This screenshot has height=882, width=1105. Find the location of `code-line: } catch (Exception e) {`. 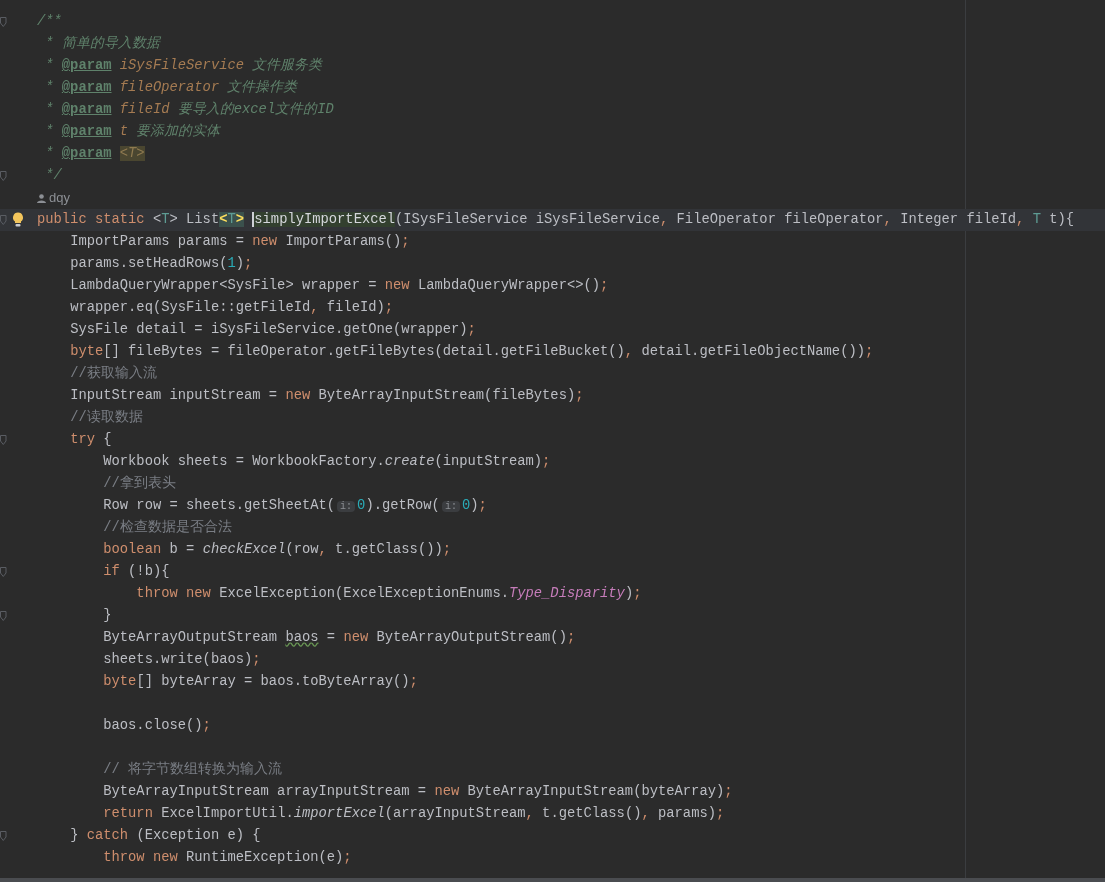

code-line: } catch (Exception e) { is located at coordinates (165, 836).